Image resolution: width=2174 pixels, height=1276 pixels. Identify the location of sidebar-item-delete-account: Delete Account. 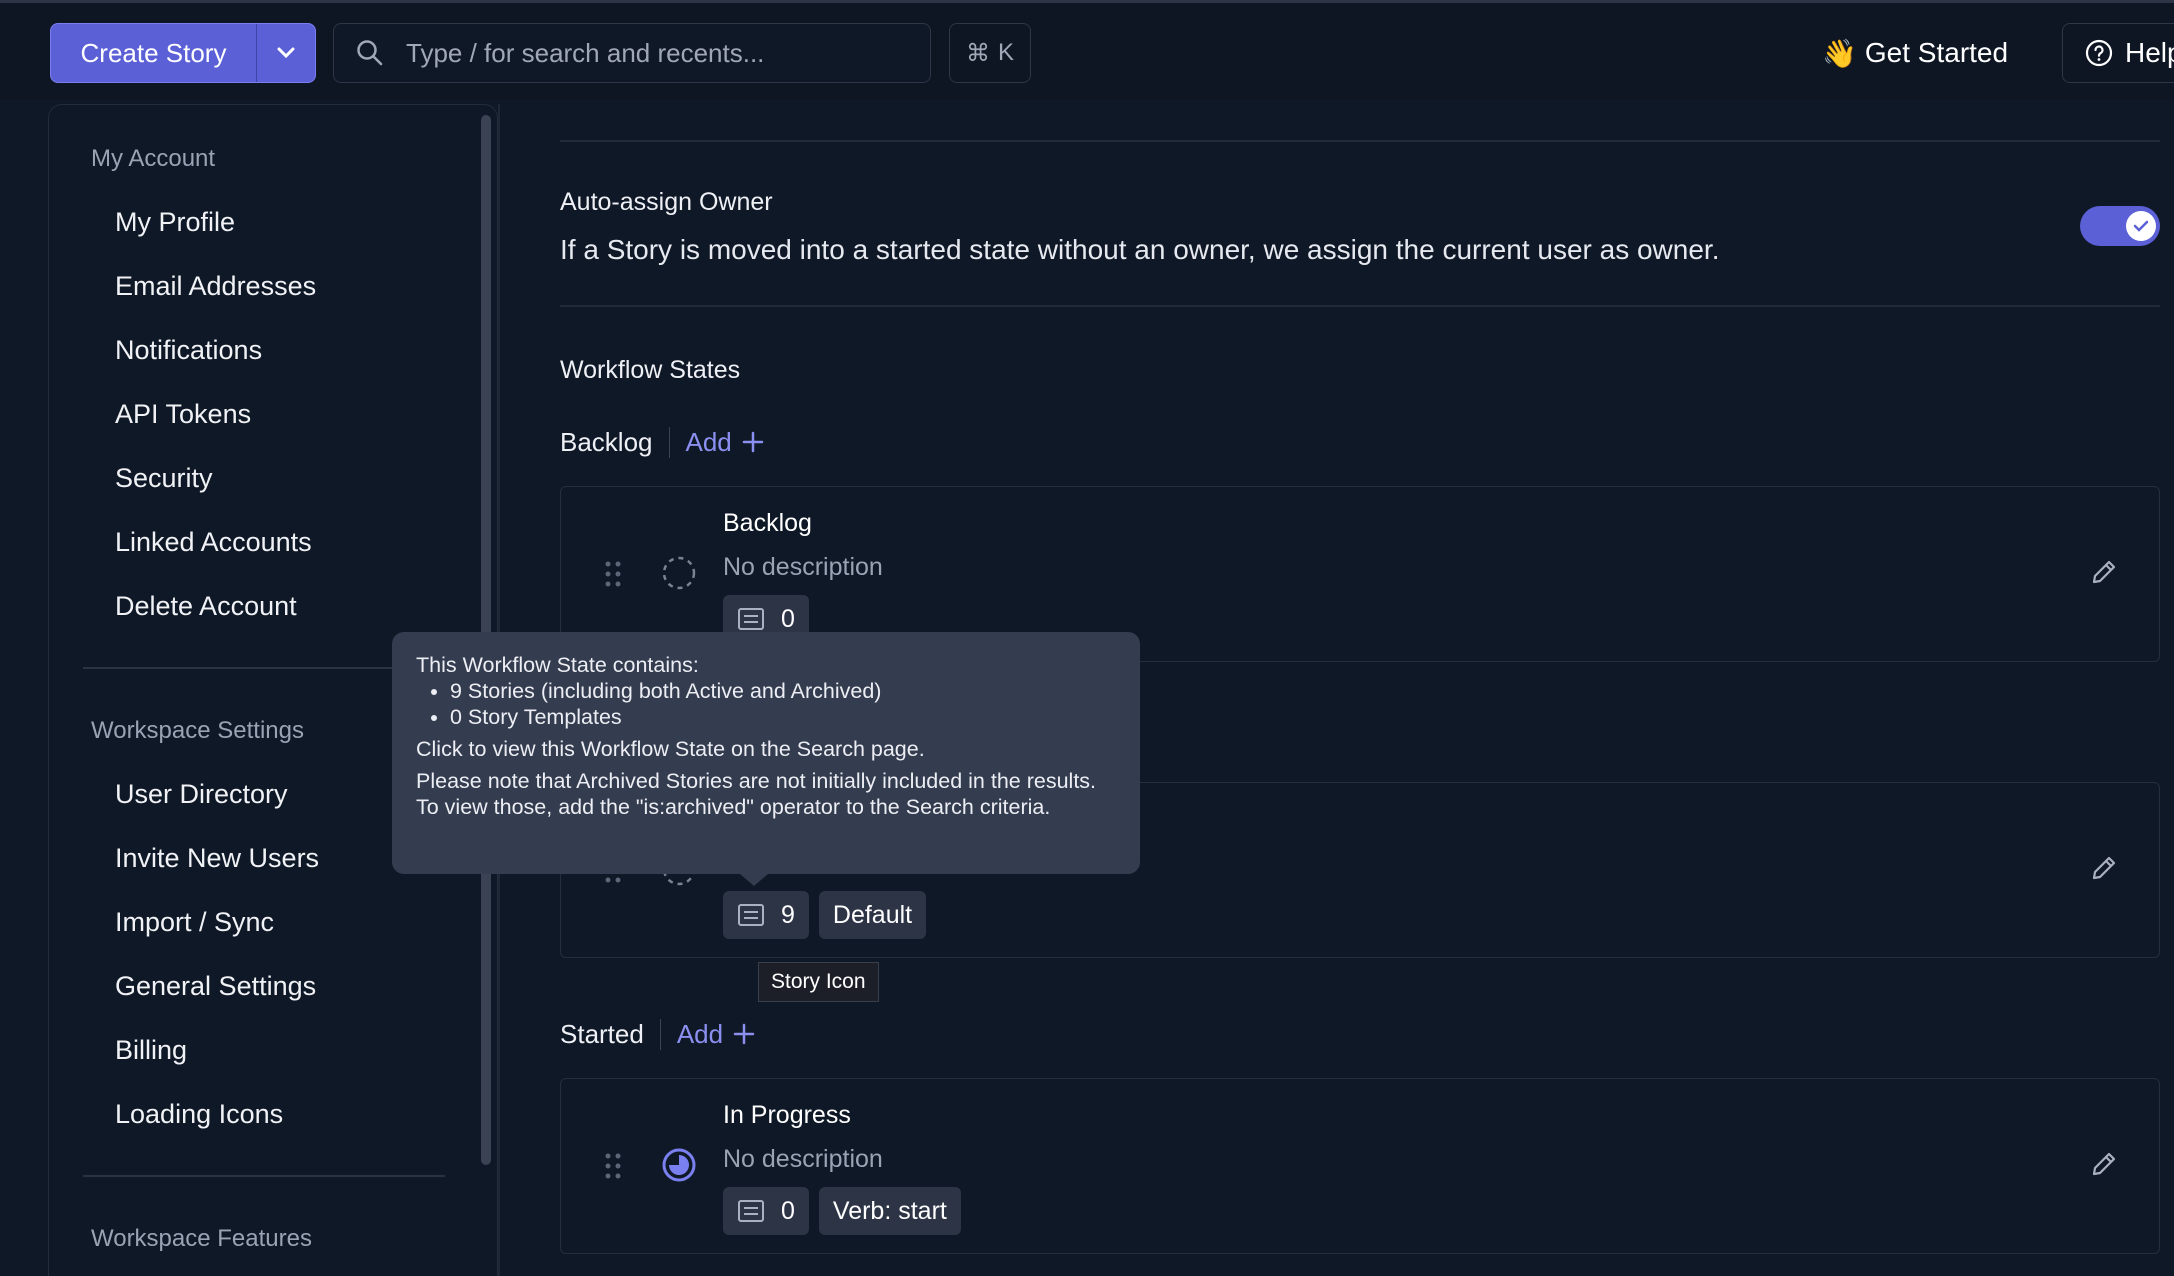
(206, 606).